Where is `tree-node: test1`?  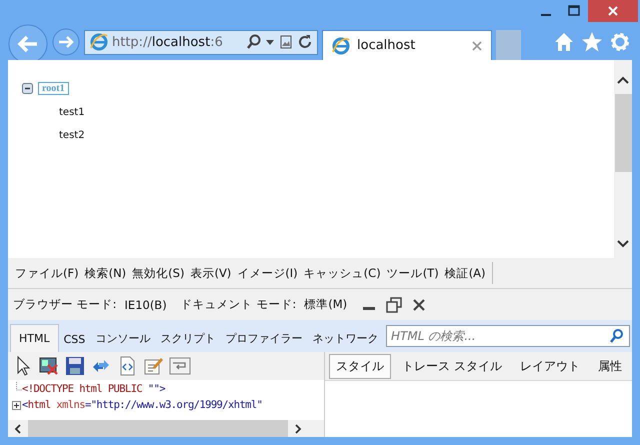
tree-node: test1 is located at coordinates (329, 112).